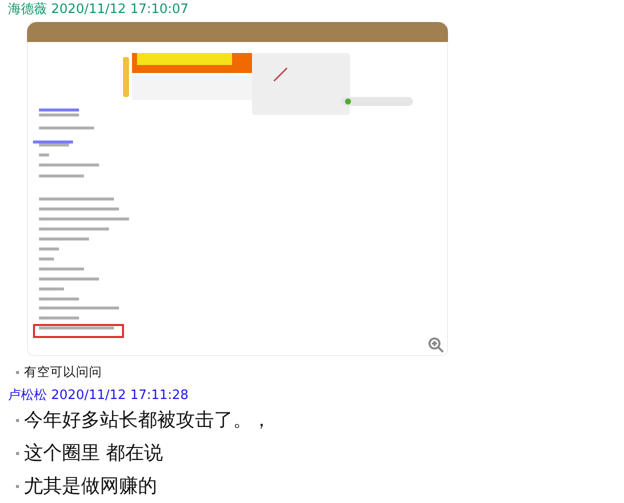 The image size is (624, 503). Describe the element at coordinates (119, 395) in the screenshot. I see `message-time: 2020/11/12 17:11:28` at that location.